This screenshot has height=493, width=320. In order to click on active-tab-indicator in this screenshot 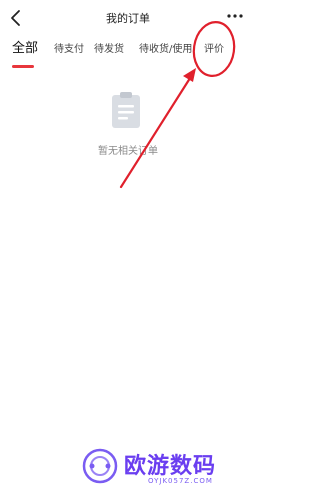, I will do `click(23, 66)`.